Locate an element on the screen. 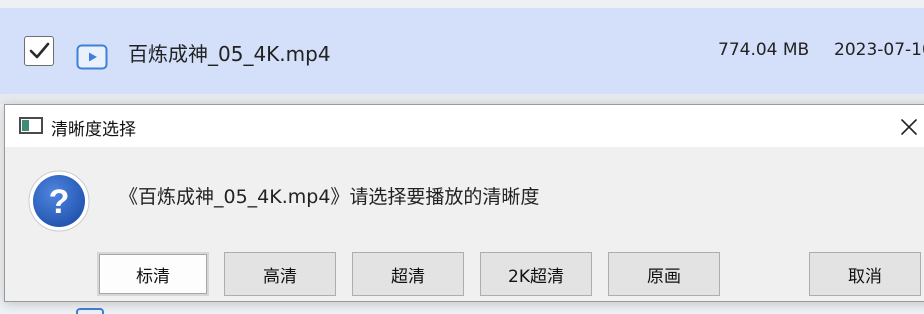 Image resolution: width=924 pixels, height=314 pixels. row-checkbox is located at coordinates (39, 51).